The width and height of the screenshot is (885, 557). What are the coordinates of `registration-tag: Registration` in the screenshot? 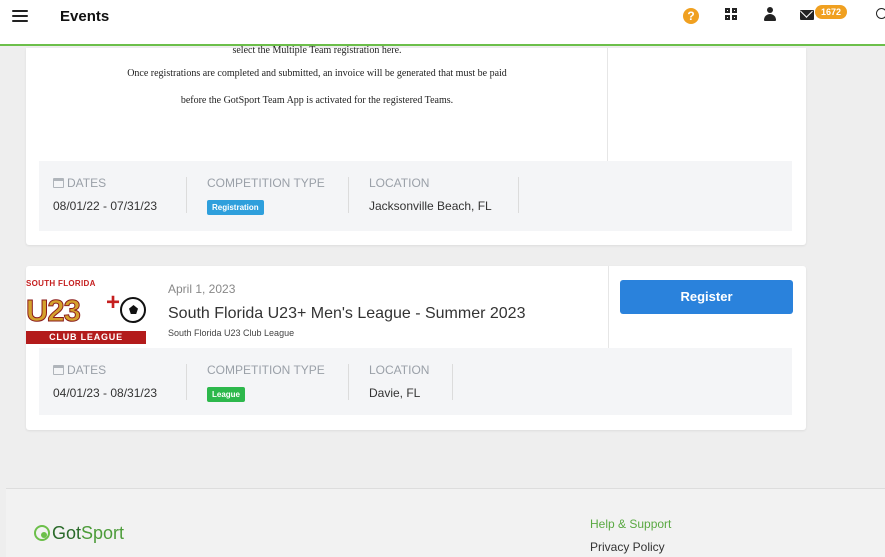 It's located at (235, 207).